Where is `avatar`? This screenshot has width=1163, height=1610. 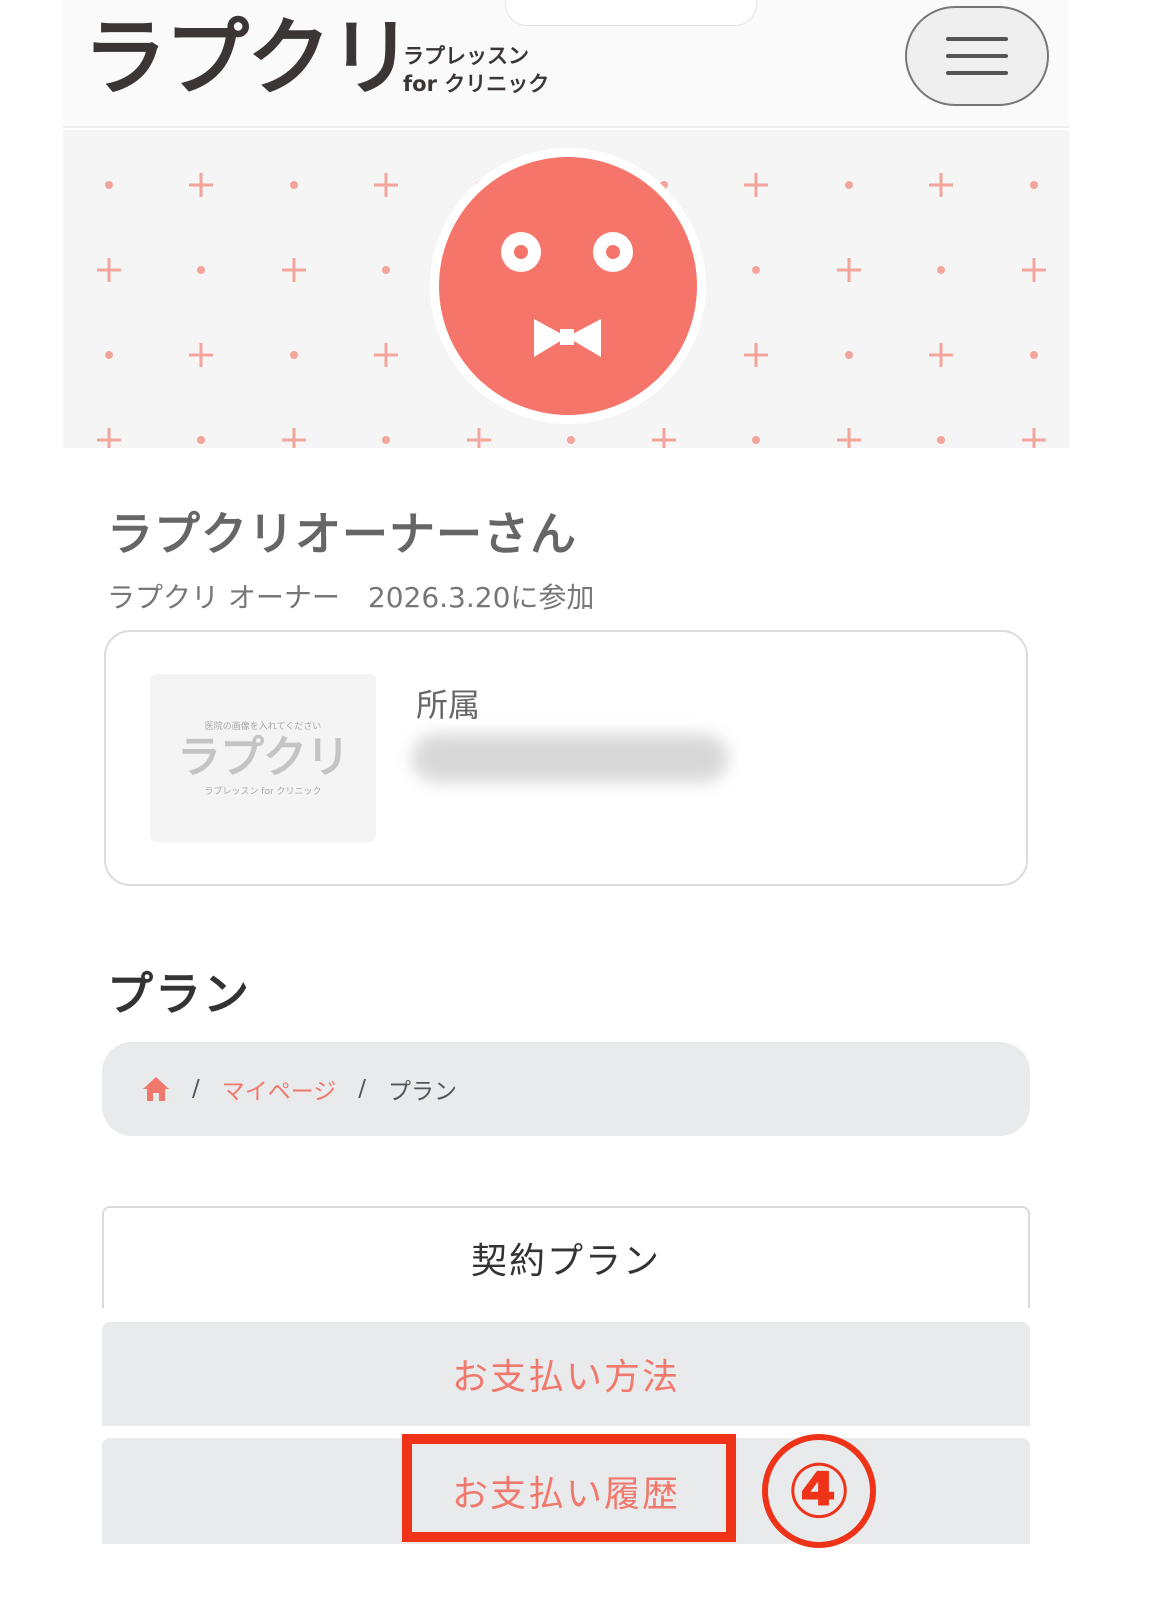 avatar is located at coordinates (568, 286).